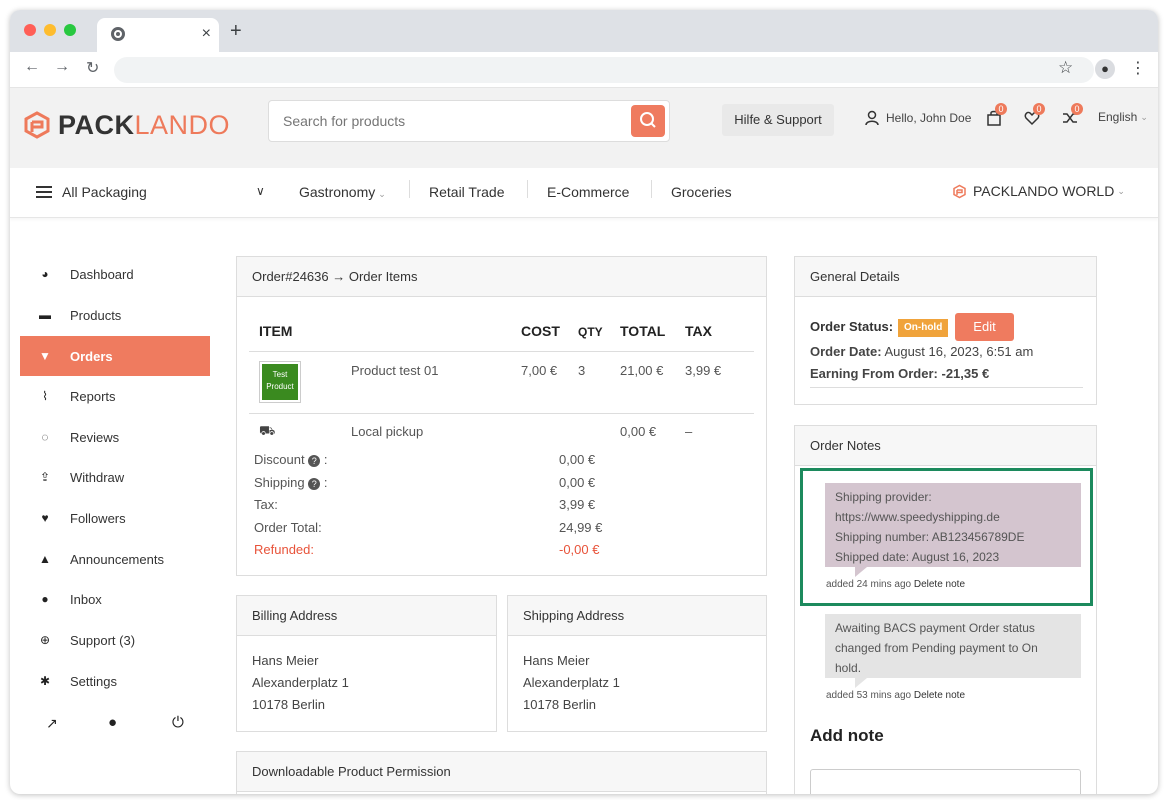 Image resolution: width=1166 pixels, height=800 pixels. What do you see at coordinates (52, 723) in the screenshot?
I see `external-link-icon: ↗` at bounding box center [52, 723].